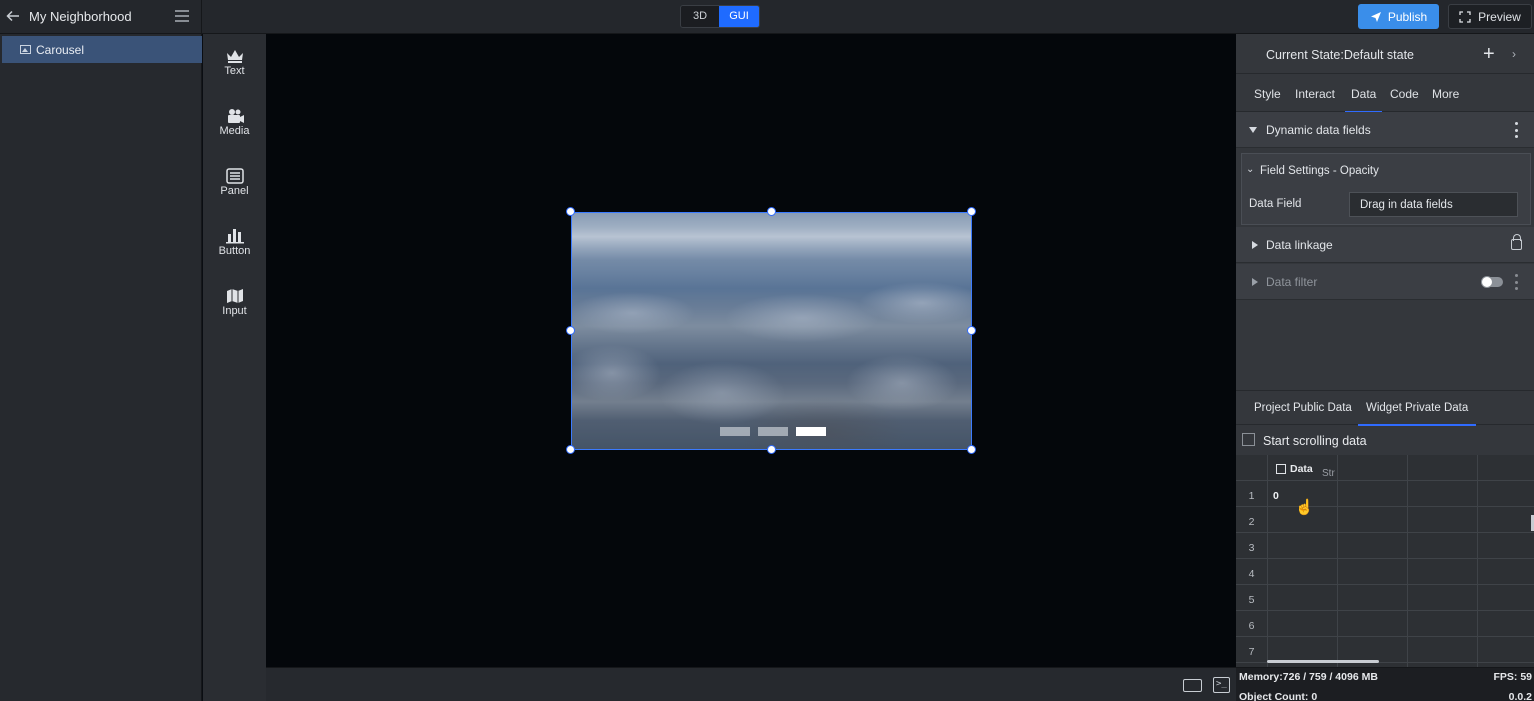 This screenshot has height=701, width=1534. I want to click on tab-code: Code, so click(1404, 94).